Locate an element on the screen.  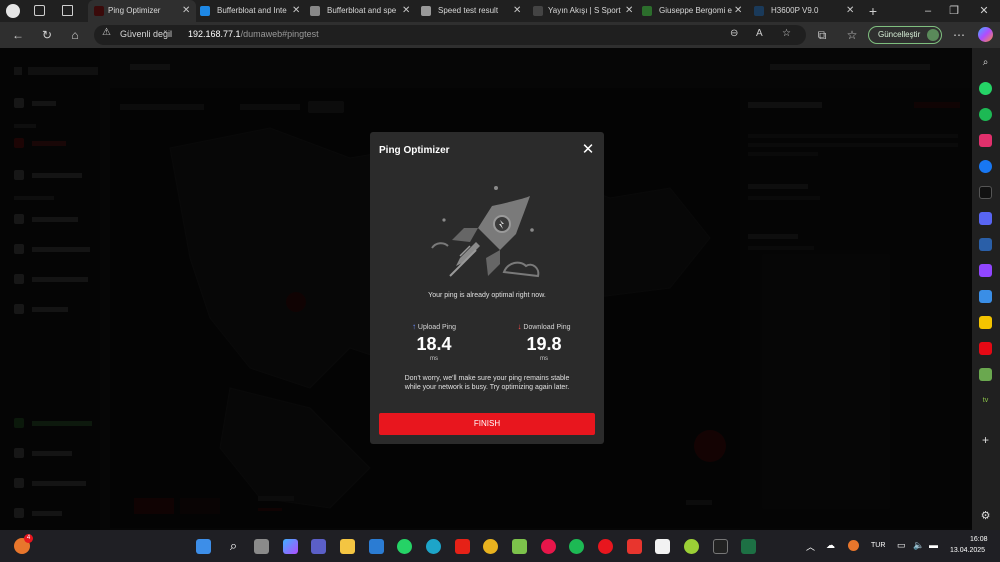
audio-app-icon is located at coordinates (720, 546).